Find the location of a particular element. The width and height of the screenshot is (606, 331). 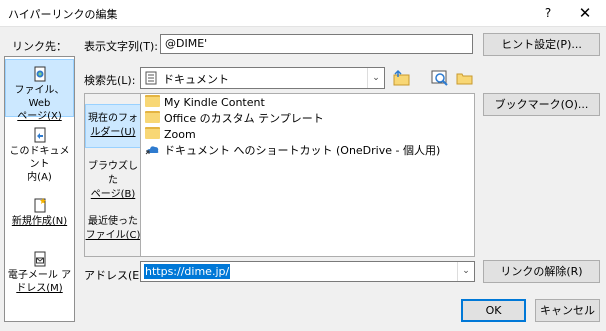

list-item: Zoom is located at coordinates (170, 135).